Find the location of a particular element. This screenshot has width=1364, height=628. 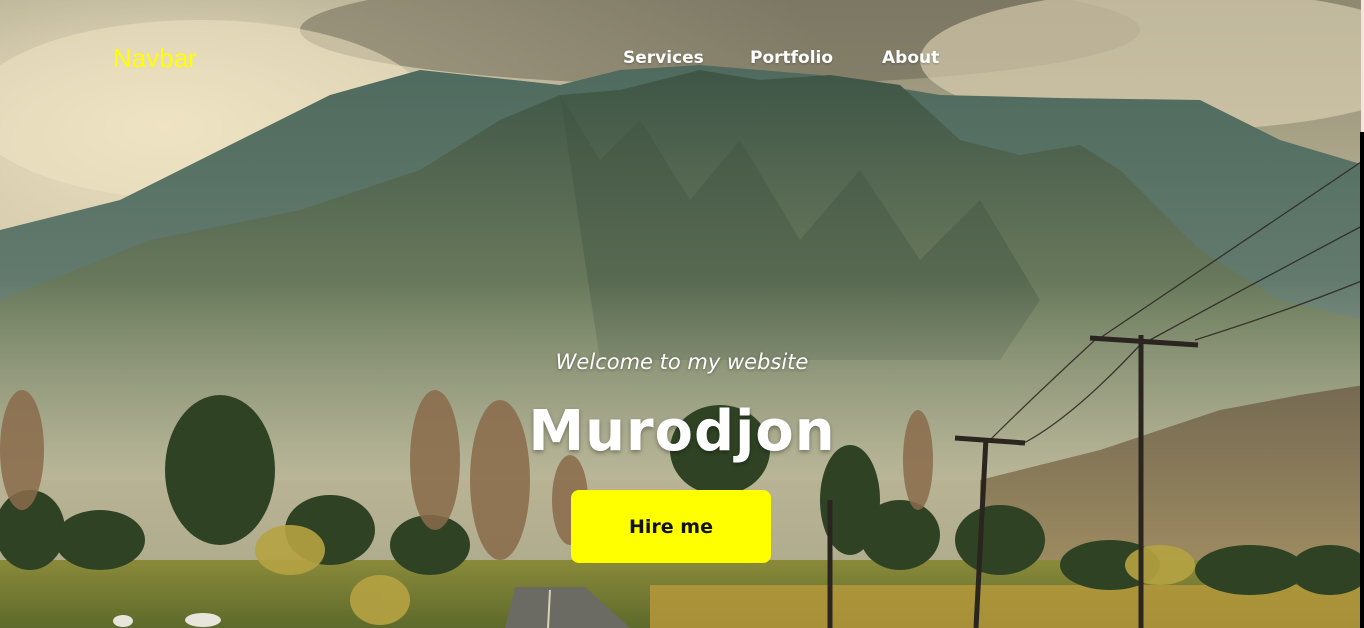

nav-links: Services Portfolio About is located at coordinates (682, 59).